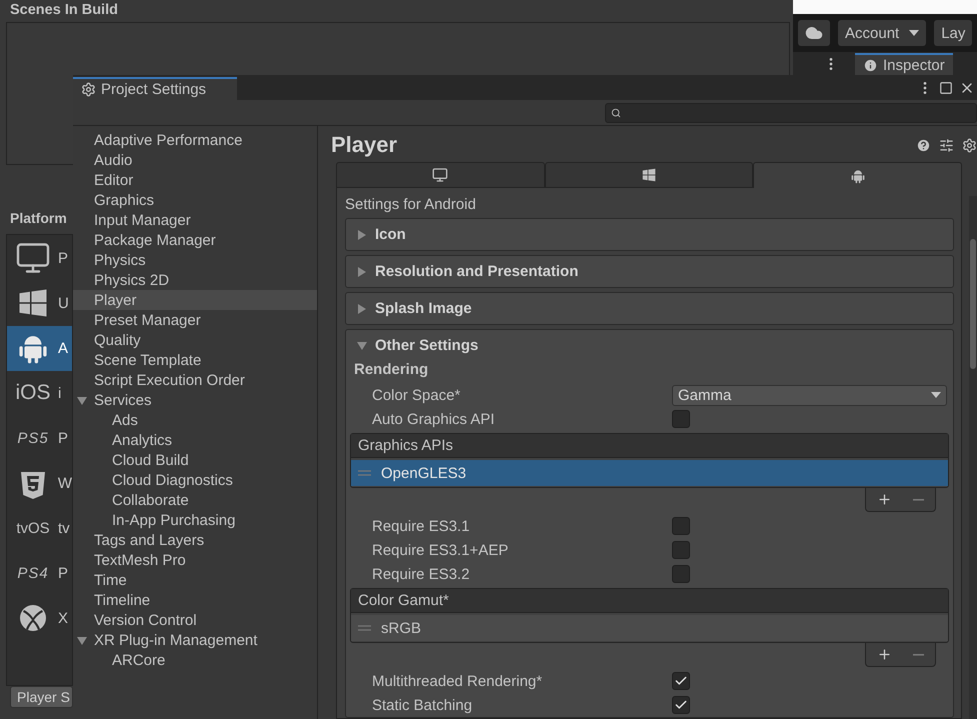 This screenshot has width=977, height=719. I want to click on setting-label: Require ES3.2, so click(421, 574).